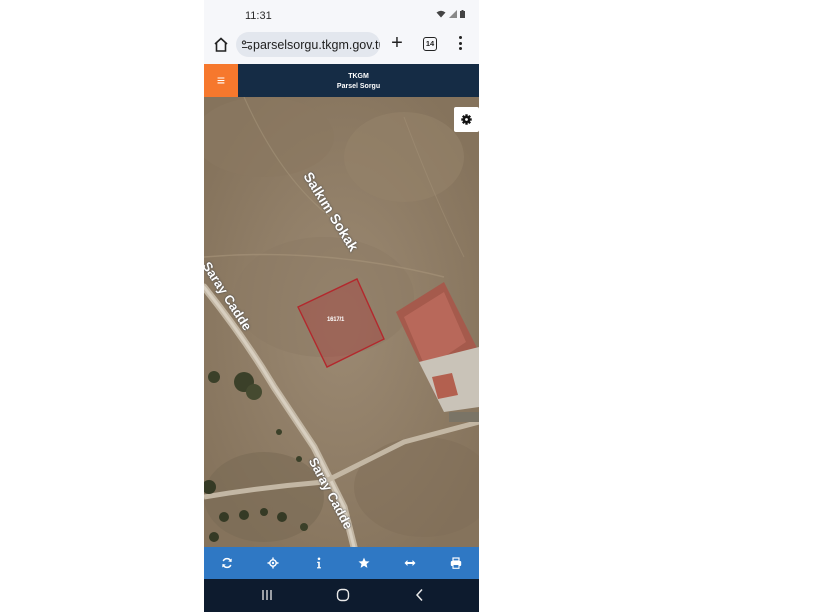 This screenshot has height=612, width=816. I want to click on info-icon, so click(318, 563).